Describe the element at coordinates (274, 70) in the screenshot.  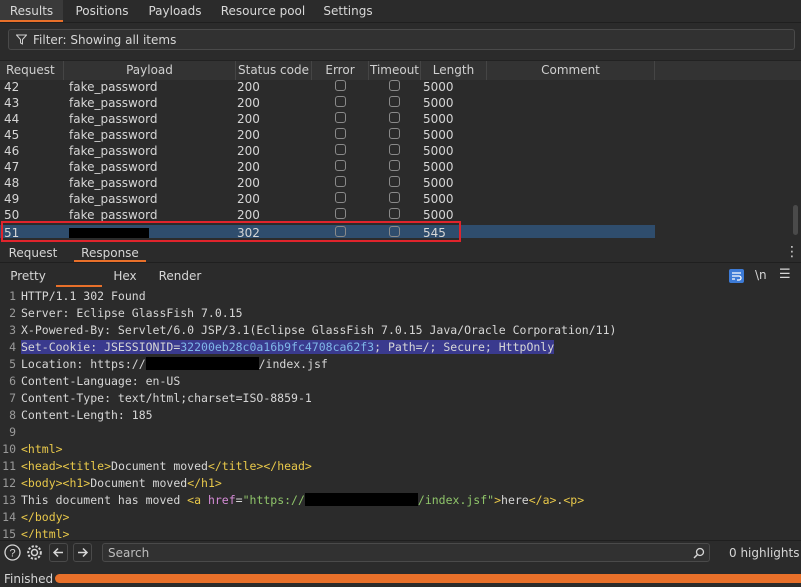
I see `column-status-code: Status code` at that location.